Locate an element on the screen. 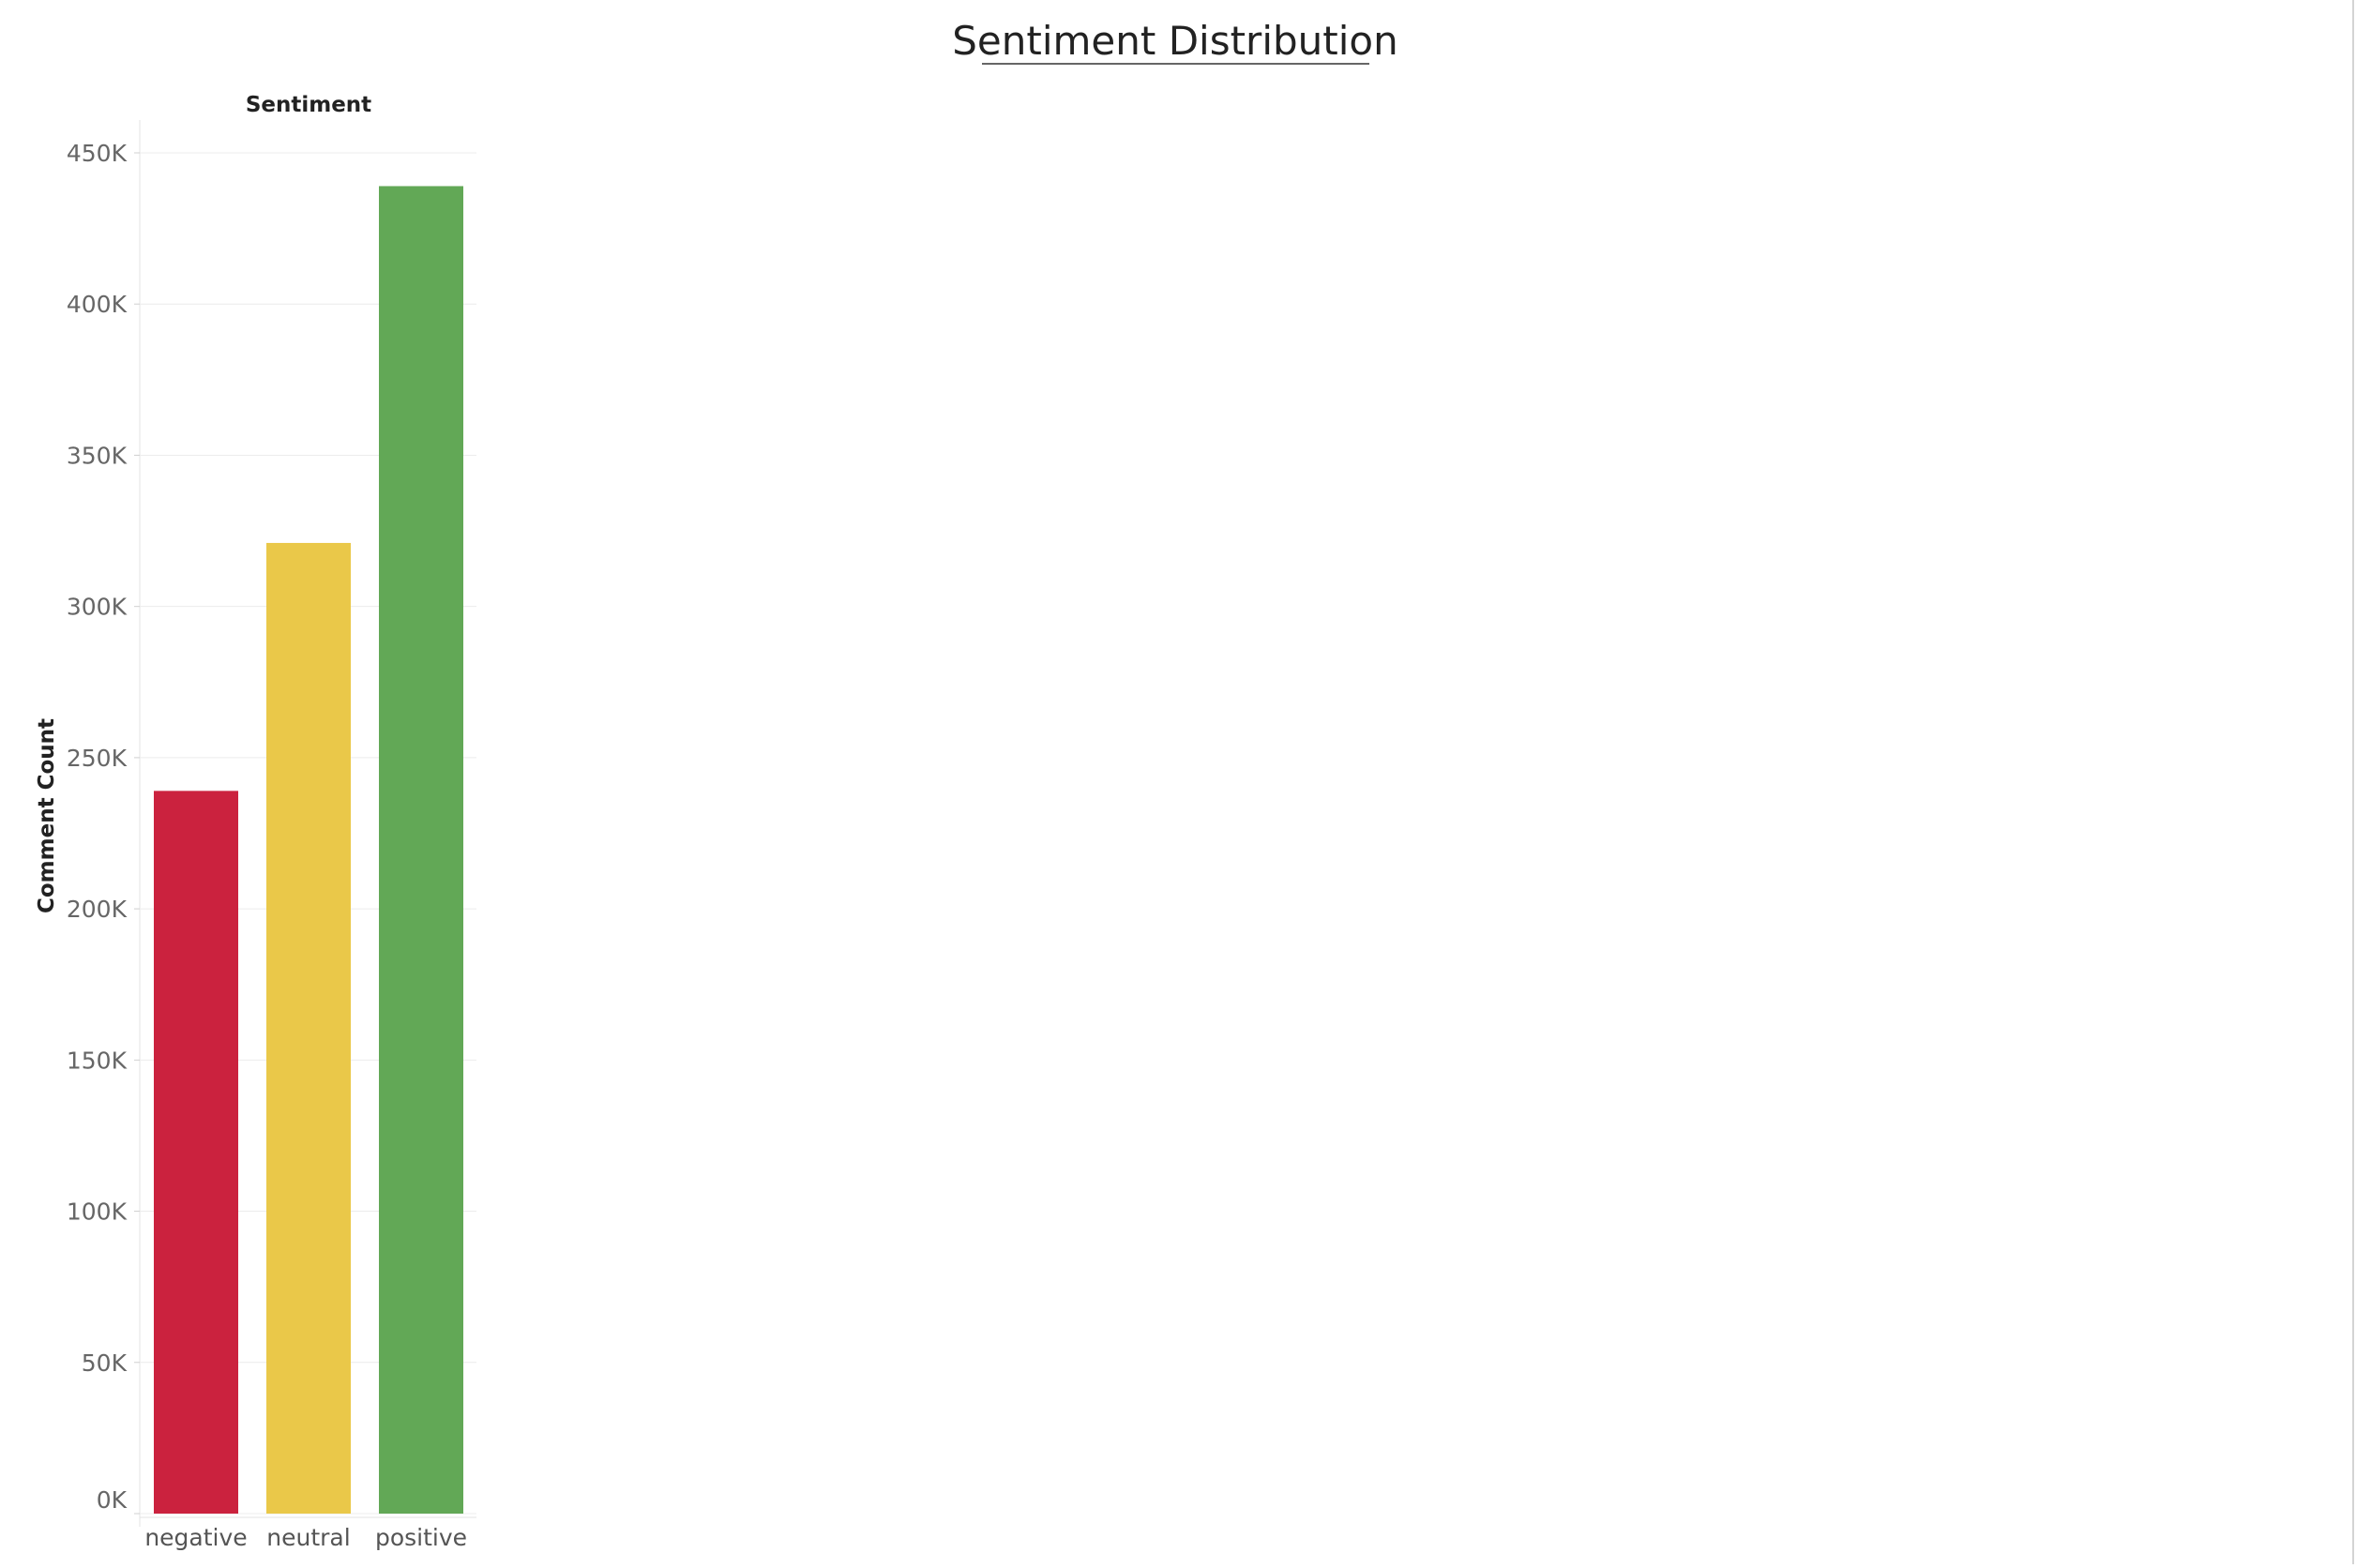 This screenshot has width=2356, height=1568. y-tick-label: 300K is located at coordinates (97, 607).